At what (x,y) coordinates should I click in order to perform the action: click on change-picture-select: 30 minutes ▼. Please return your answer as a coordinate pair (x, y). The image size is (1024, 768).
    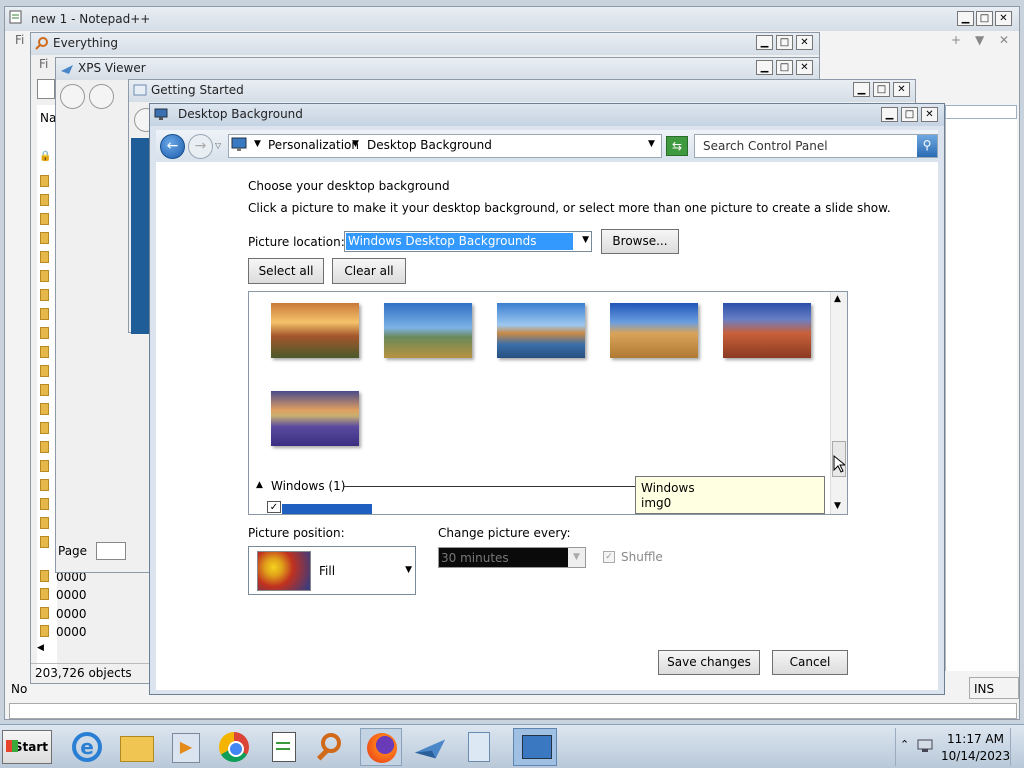
    Looking at the image, I should click on (512, 557).